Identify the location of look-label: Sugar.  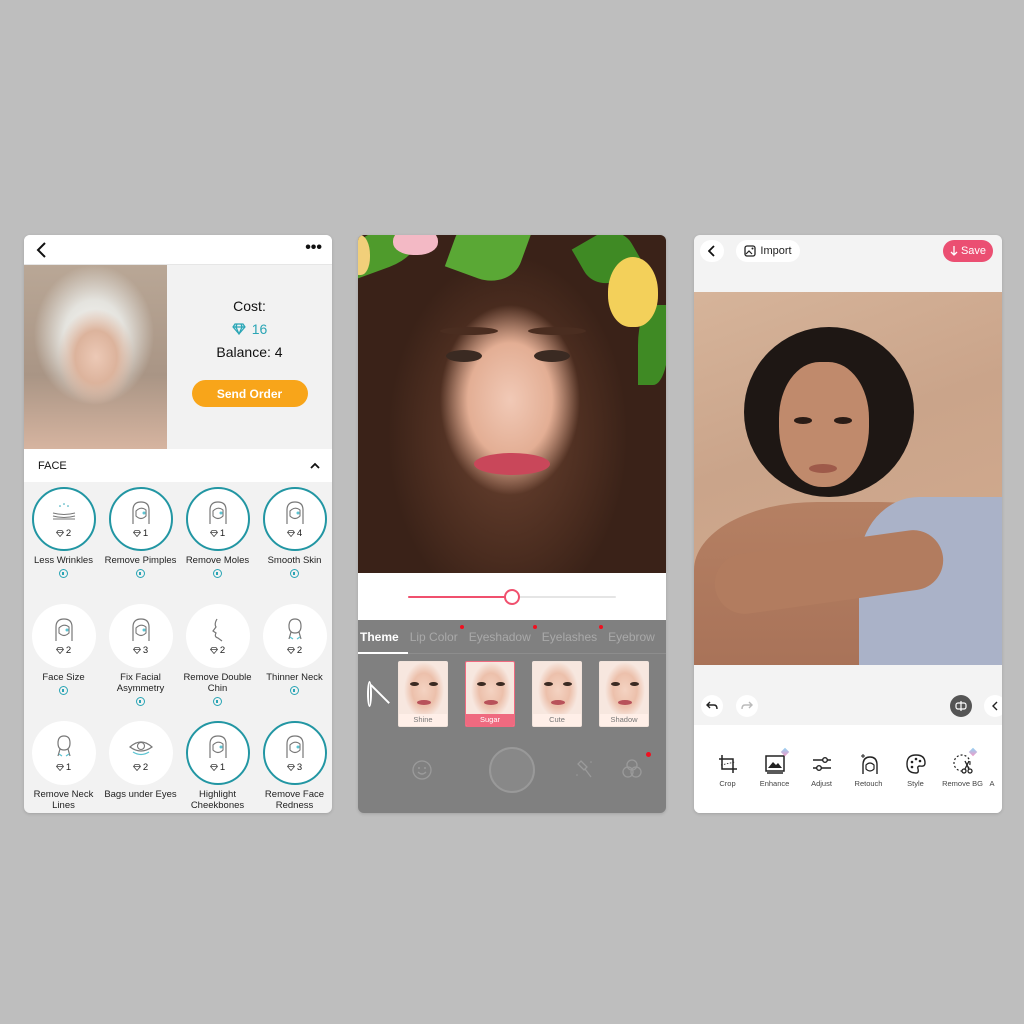
(490, 720).